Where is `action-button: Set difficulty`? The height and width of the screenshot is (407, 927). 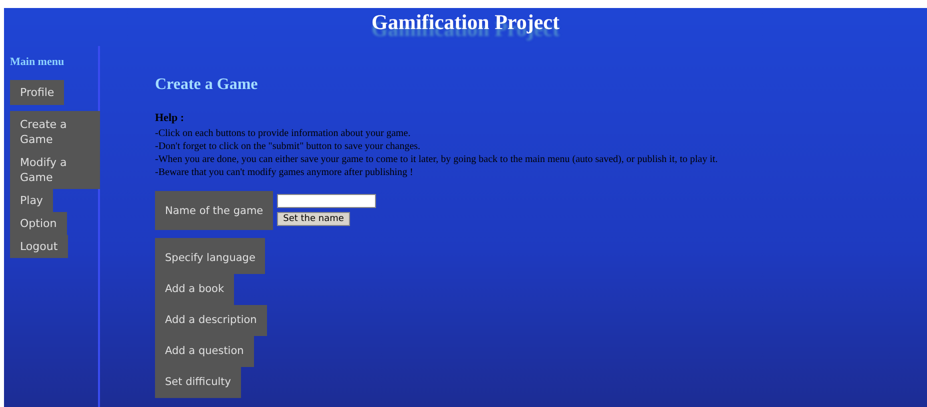
action-button: Set difficulty is located at coordinates (198, 382).